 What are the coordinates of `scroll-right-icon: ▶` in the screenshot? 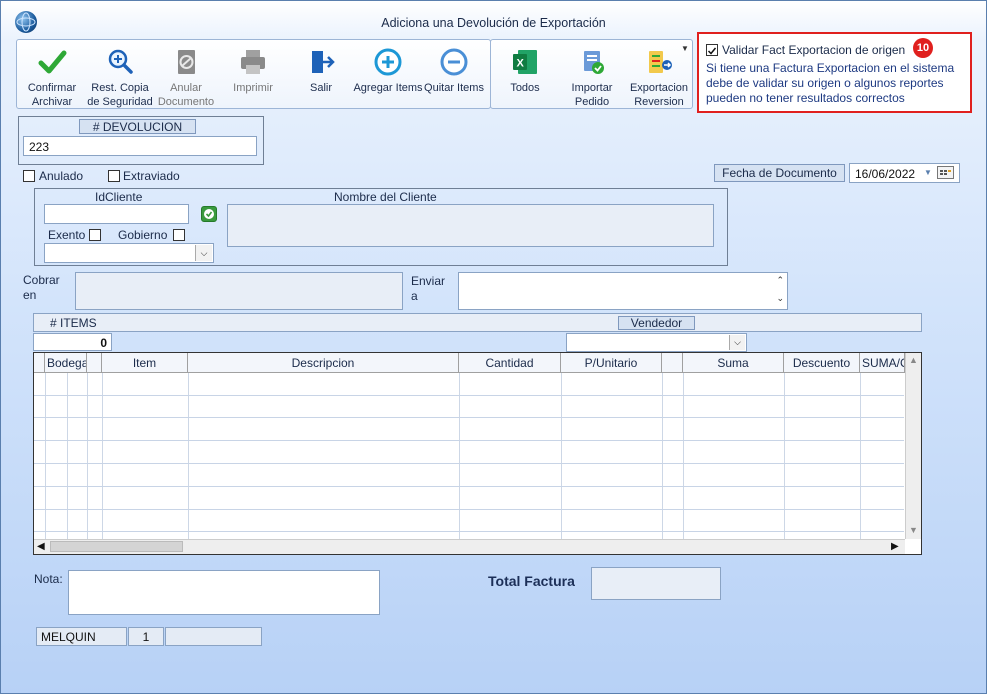 It's located at (895, 546).